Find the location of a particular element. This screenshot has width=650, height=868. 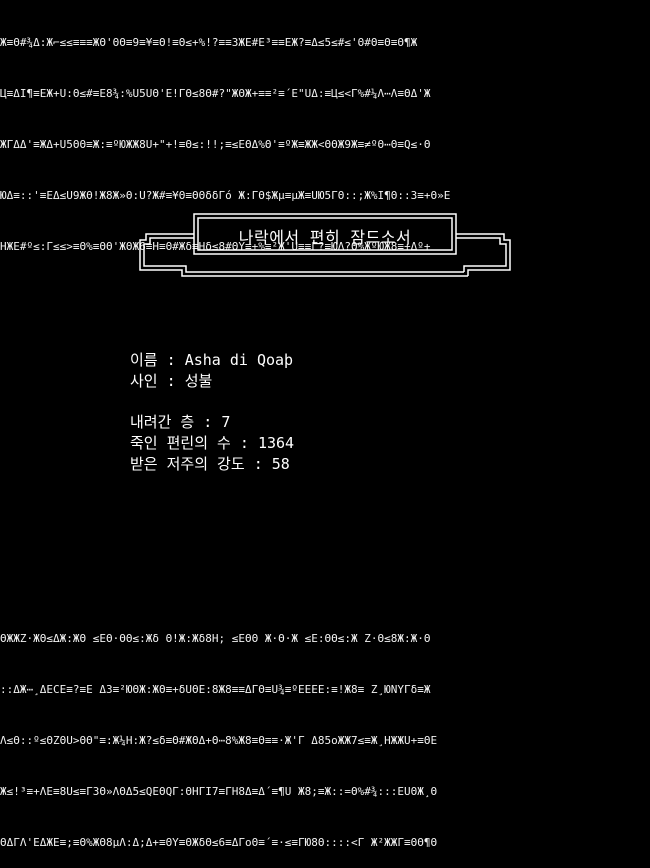

epitaph-banner: 나락에서 편히 잠드소서 is located at coordinates (325, 245).